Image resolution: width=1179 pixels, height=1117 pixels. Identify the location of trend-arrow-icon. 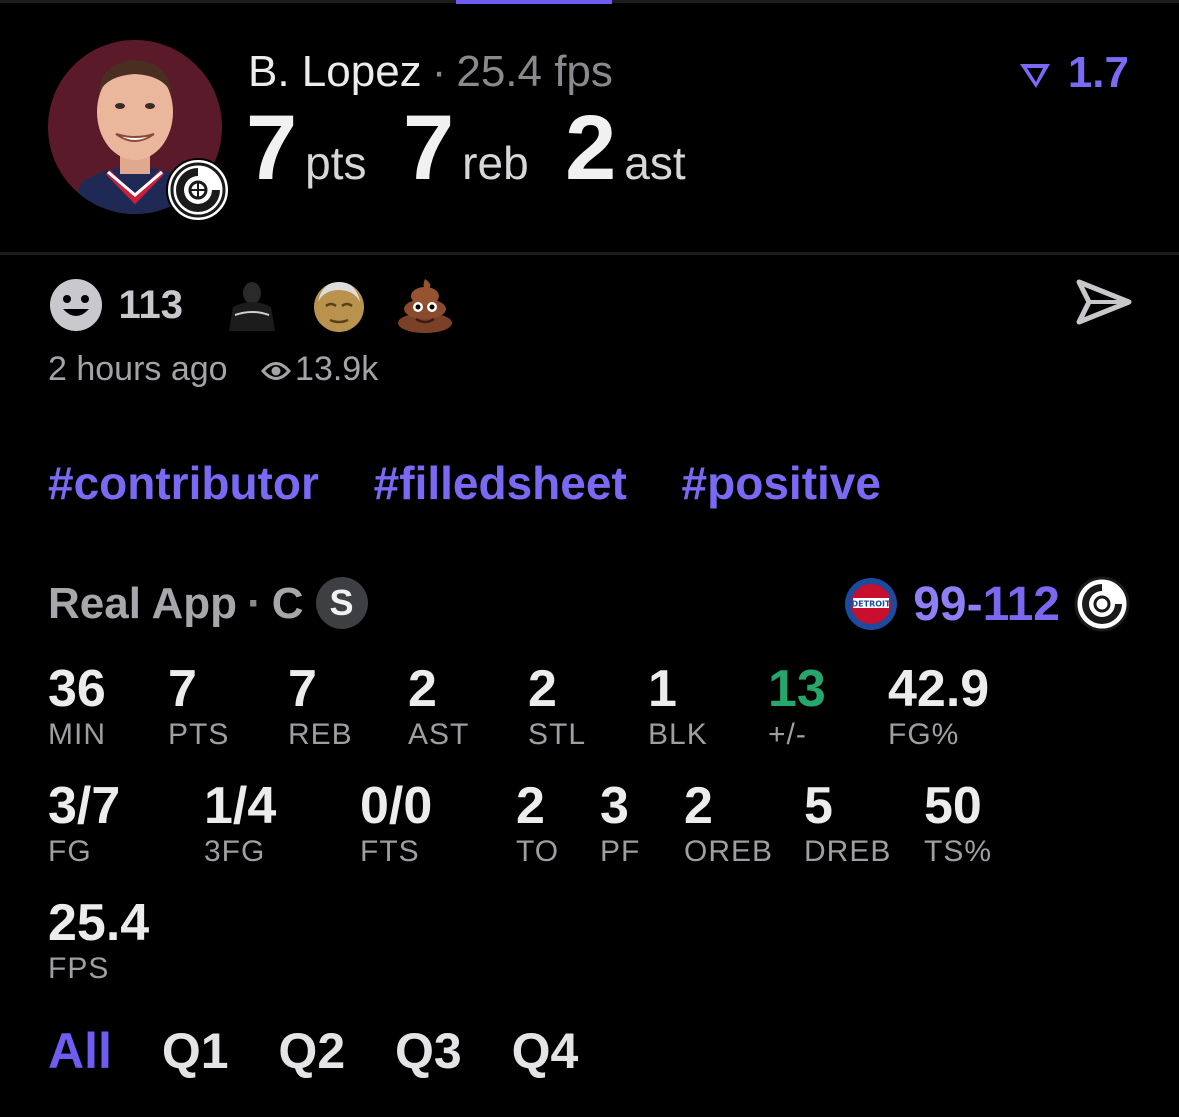
(1043, 72).